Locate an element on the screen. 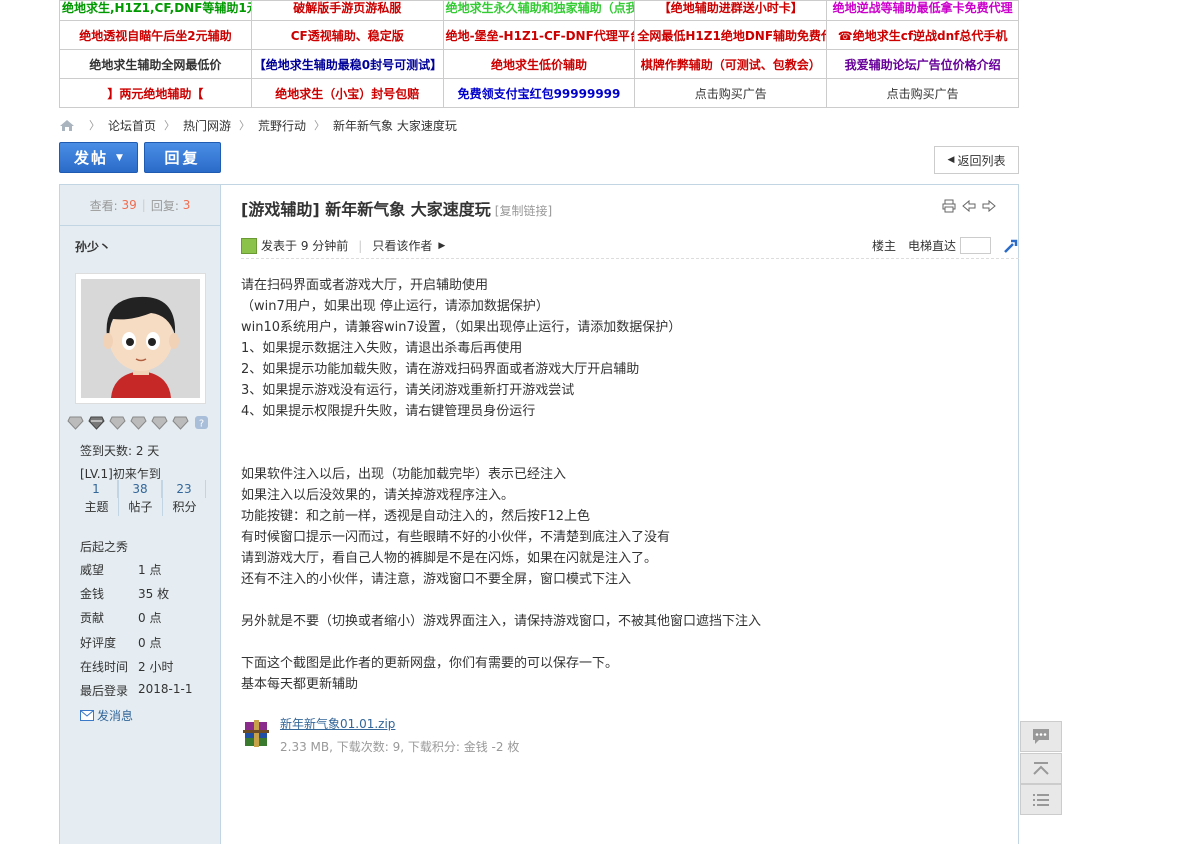  breadcrumb-thread: 新年新气象 大家速度玩 is located at coordinates (395, 125).